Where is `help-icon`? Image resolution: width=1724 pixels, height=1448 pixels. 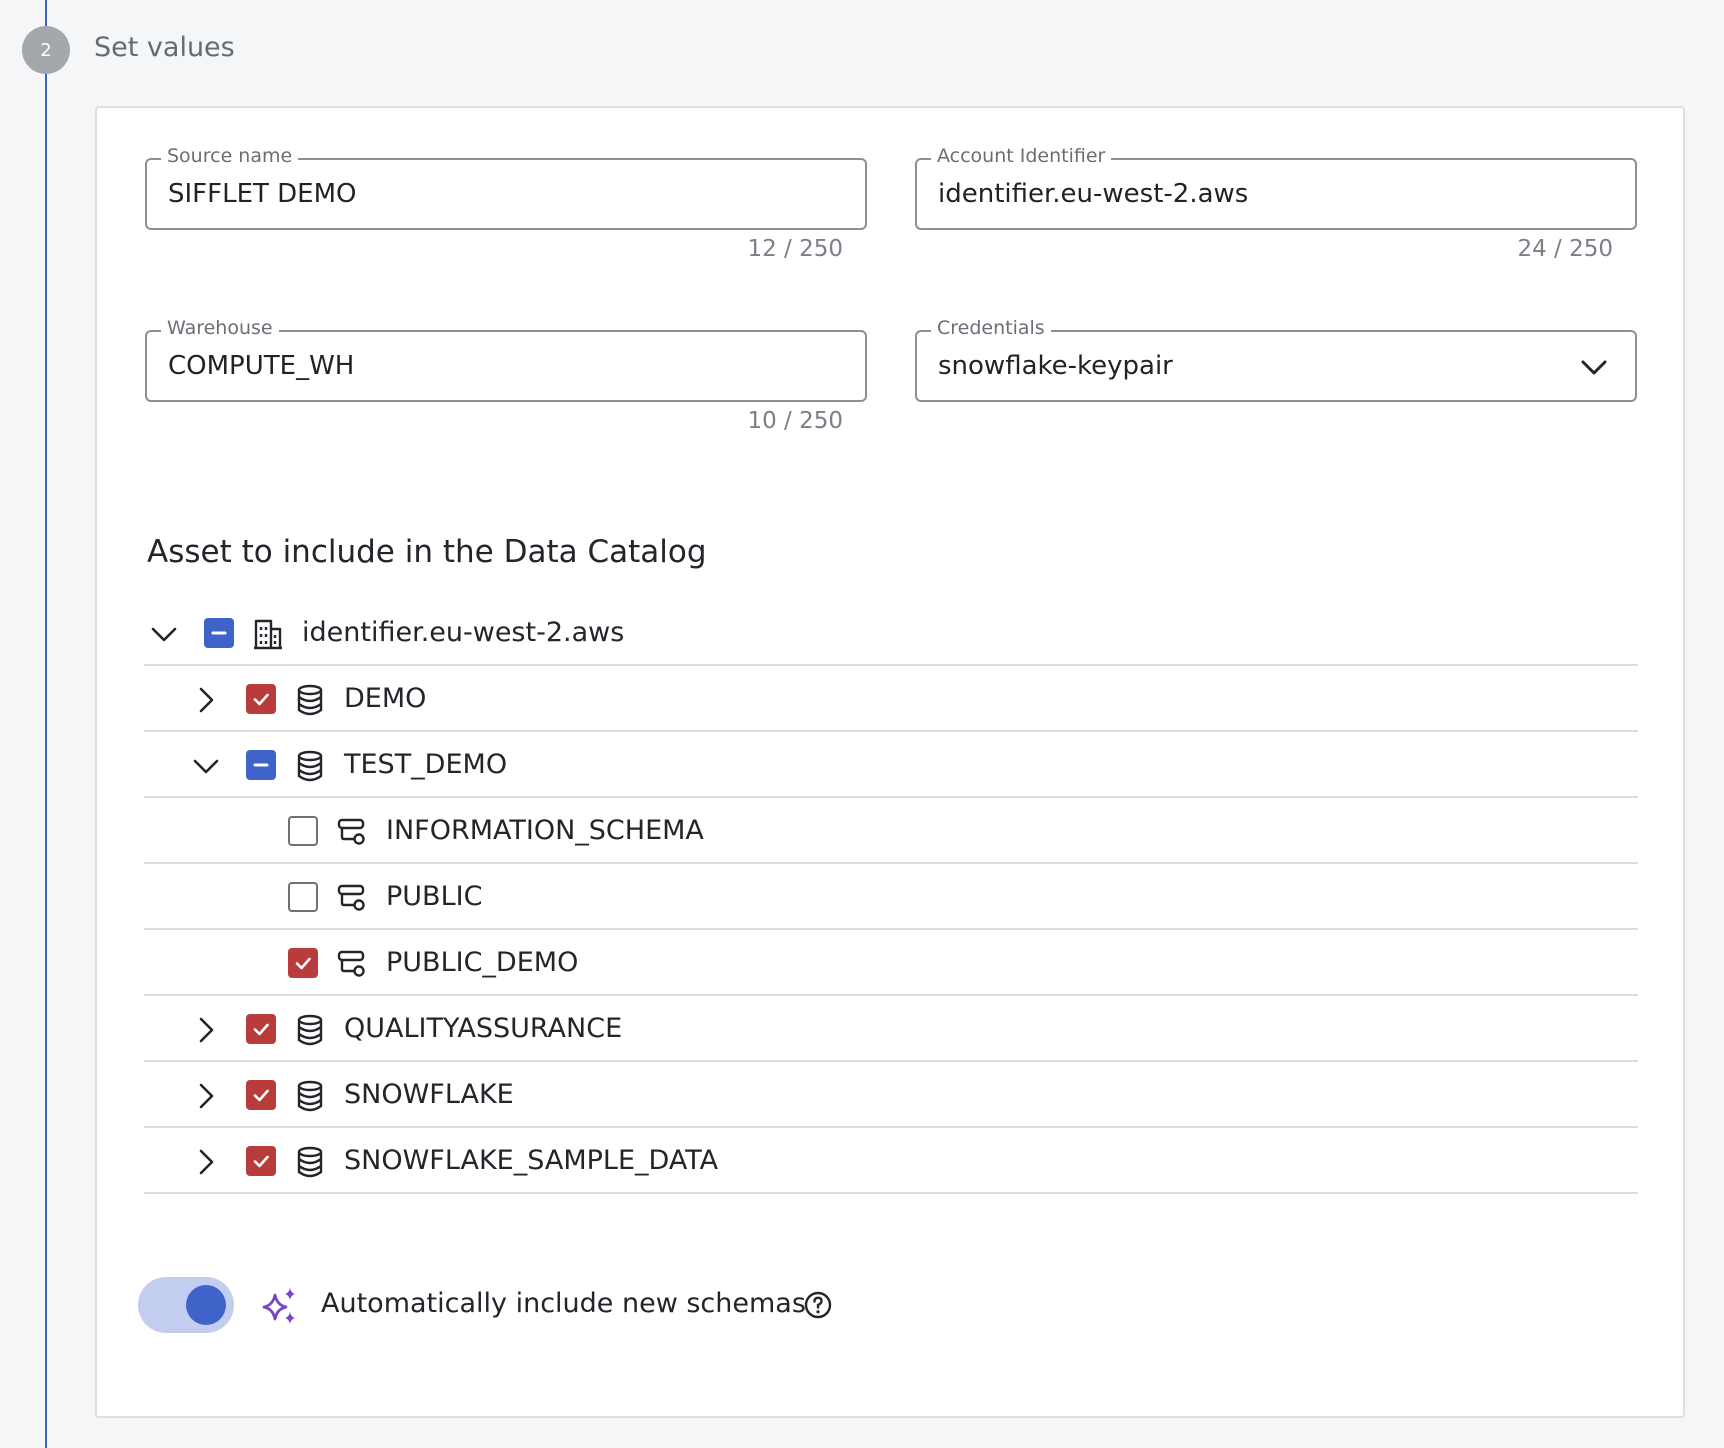 help-icon is located at coordinates (818, 1305).